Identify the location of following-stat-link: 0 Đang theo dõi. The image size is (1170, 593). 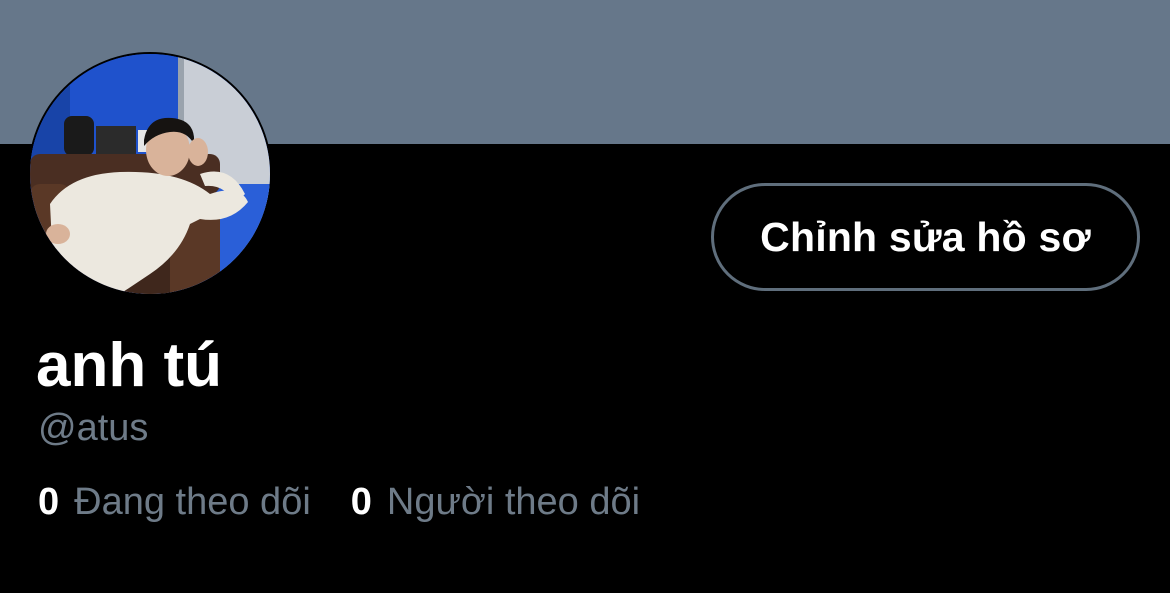
(174, 502).